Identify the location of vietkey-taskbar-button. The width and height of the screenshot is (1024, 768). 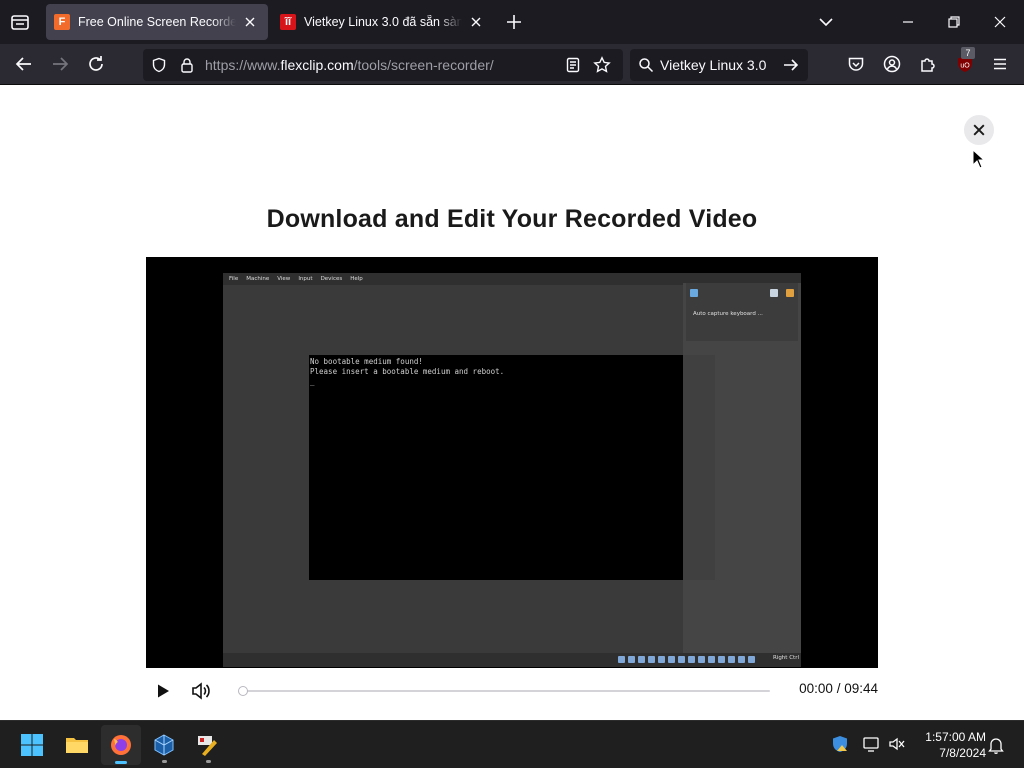
(208, 745).